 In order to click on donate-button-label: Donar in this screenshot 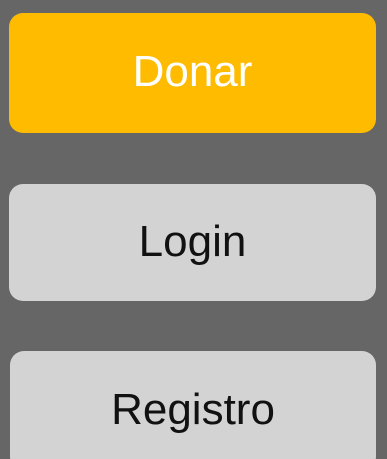, I will do `click(192, 71)`.